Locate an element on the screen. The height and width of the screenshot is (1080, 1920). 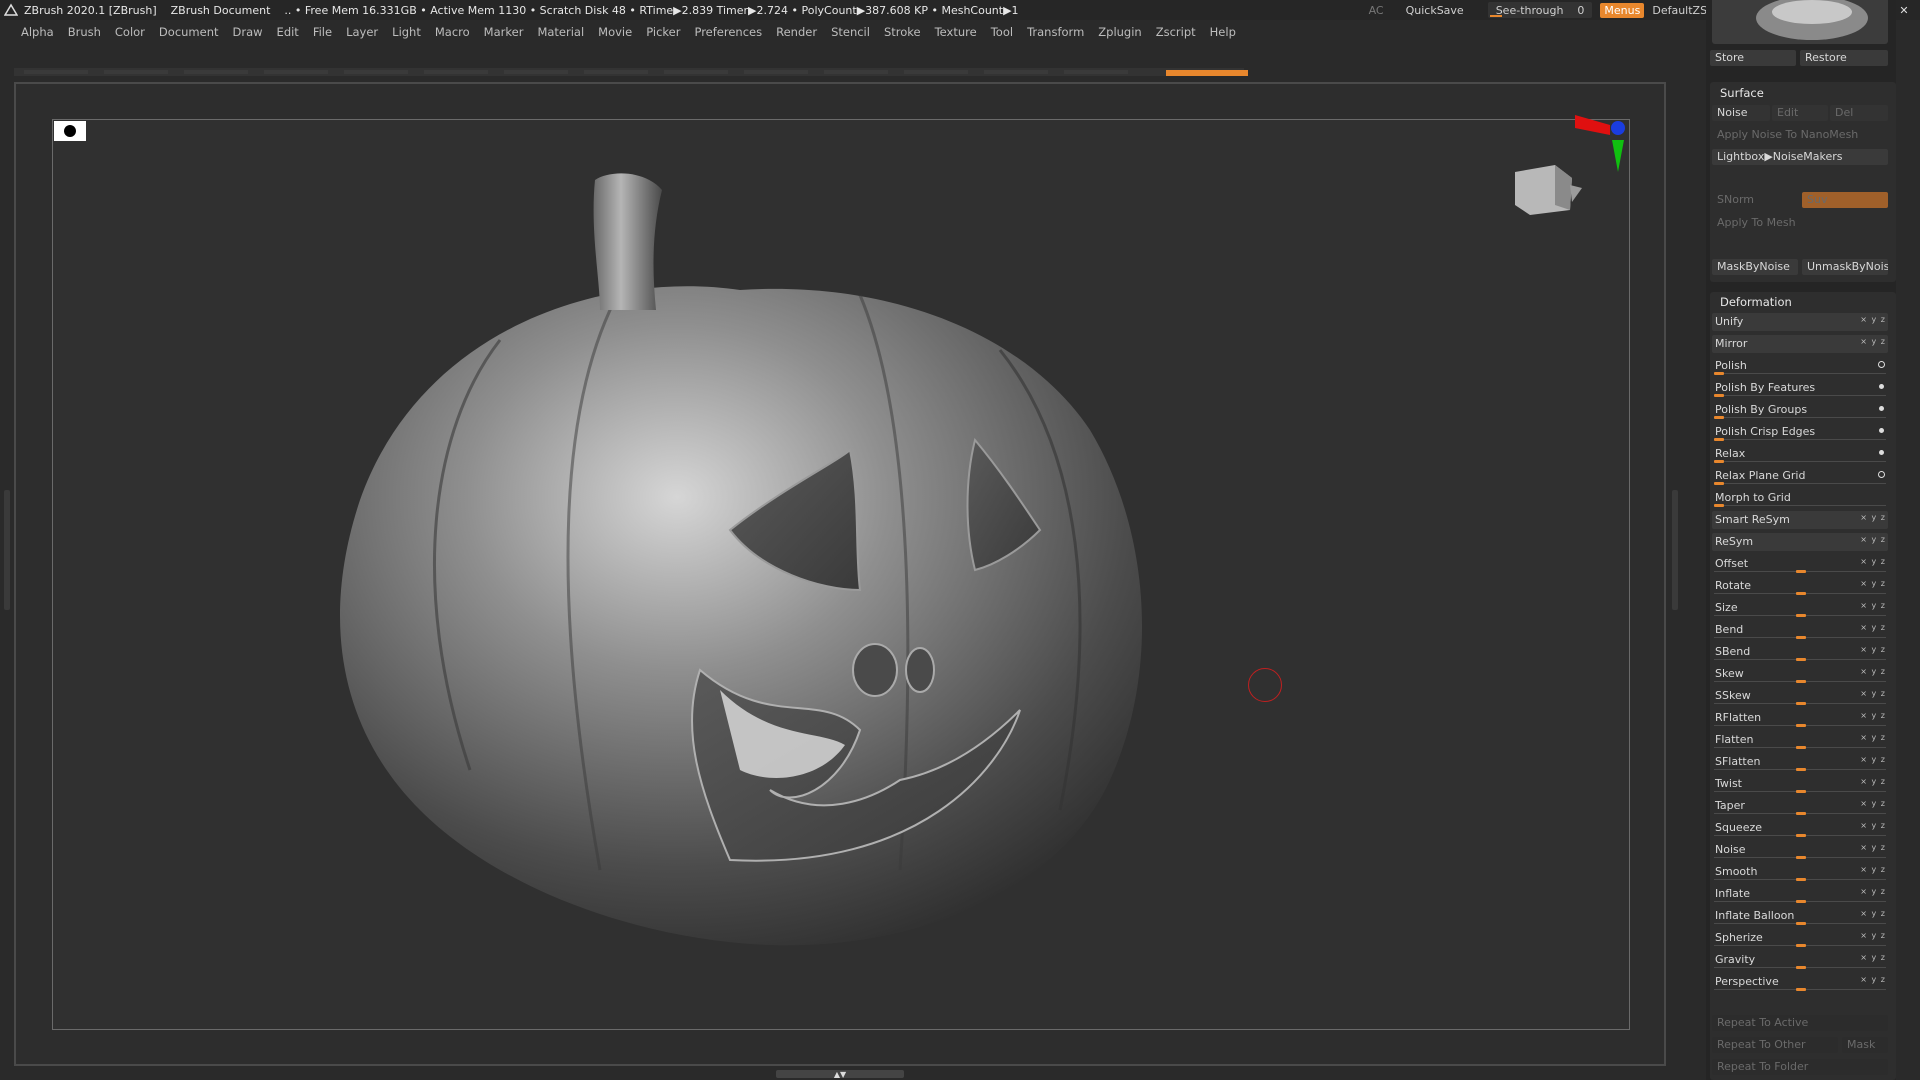
slider-relax-plane-grid: Relax Plane Grid is located at coordinates (1800, 476).